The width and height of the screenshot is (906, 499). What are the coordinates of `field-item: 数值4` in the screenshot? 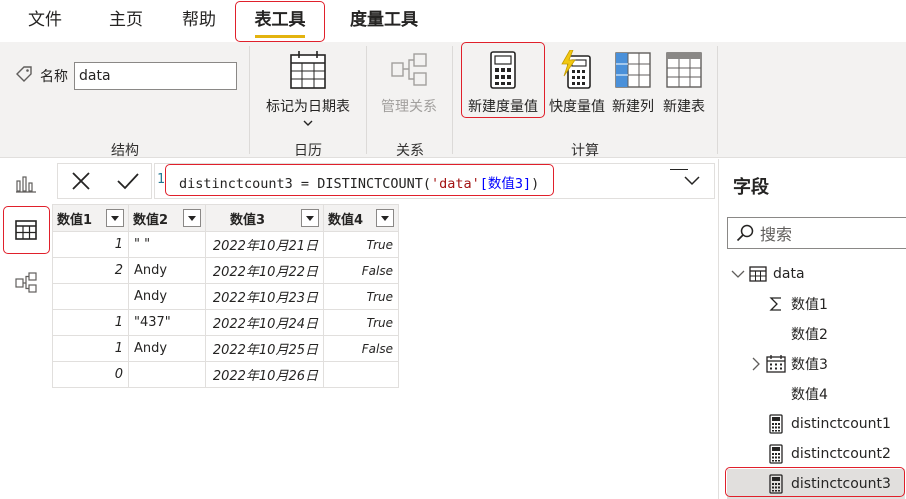 It's located at (796, 394).